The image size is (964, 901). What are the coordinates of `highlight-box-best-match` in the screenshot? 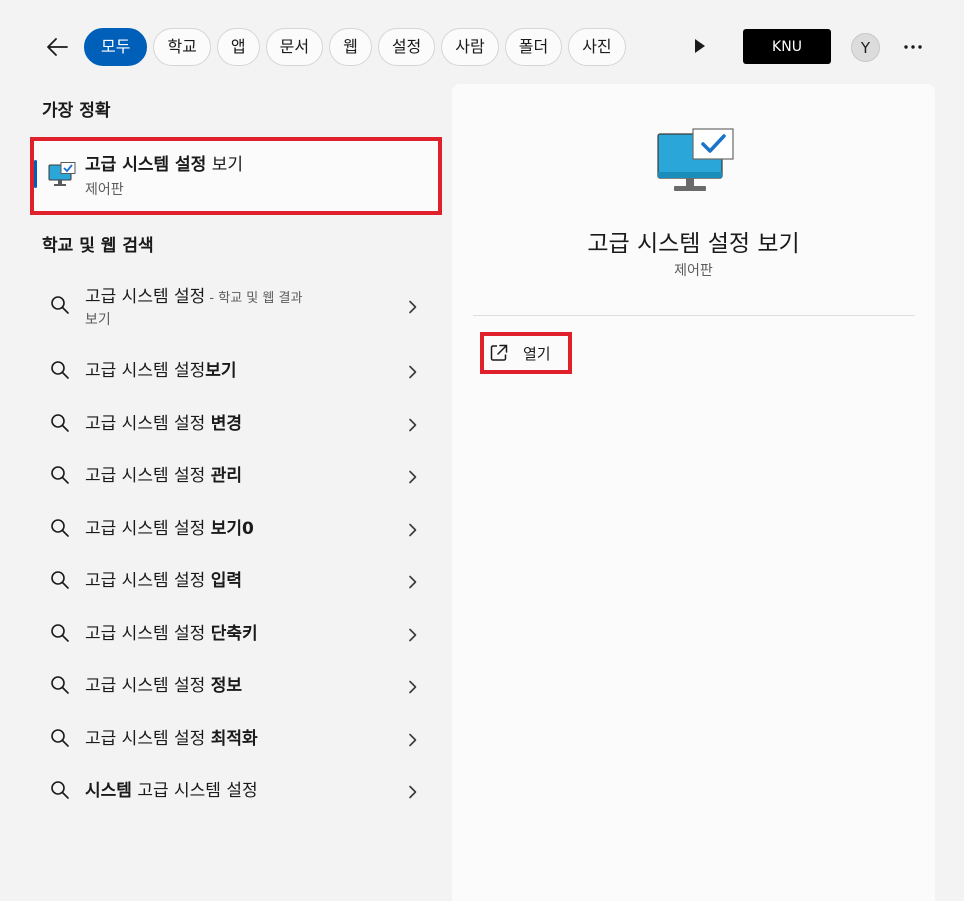 It's located at (236, 176).